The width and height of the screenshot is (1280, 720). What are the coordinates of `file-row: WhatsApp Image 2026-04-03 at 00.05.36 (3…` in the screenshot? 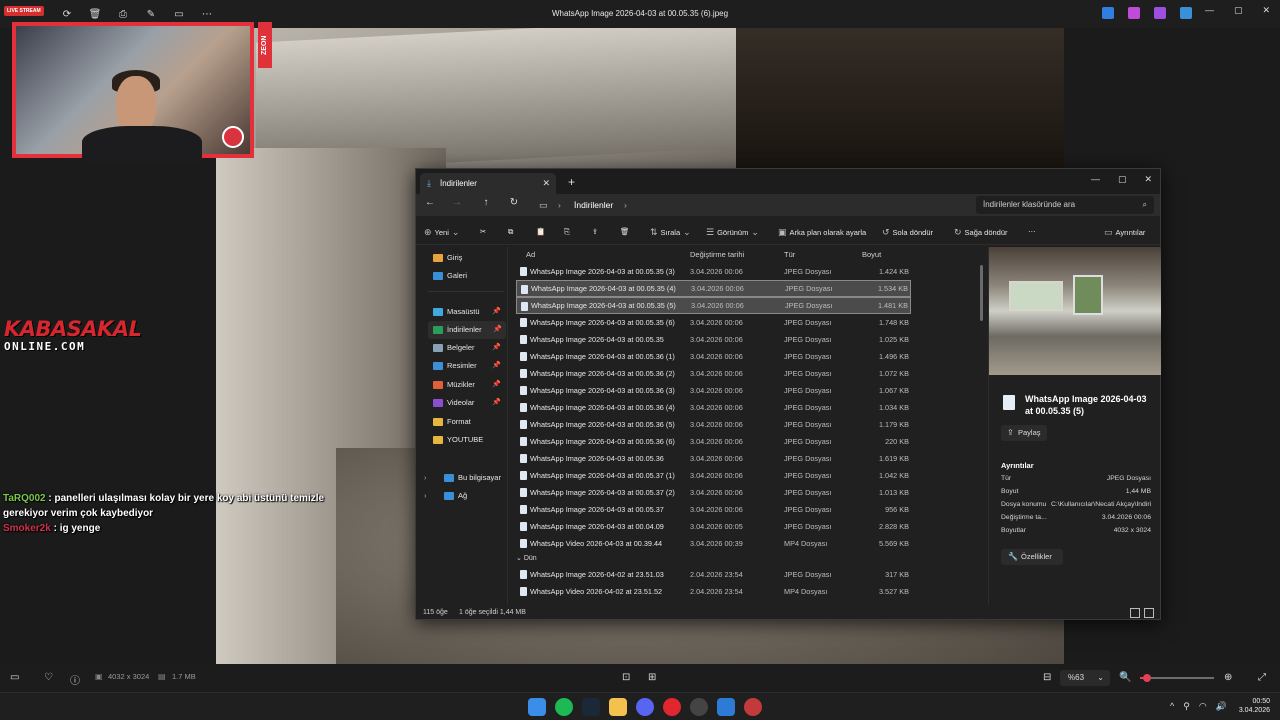 It's located at (713, 390).